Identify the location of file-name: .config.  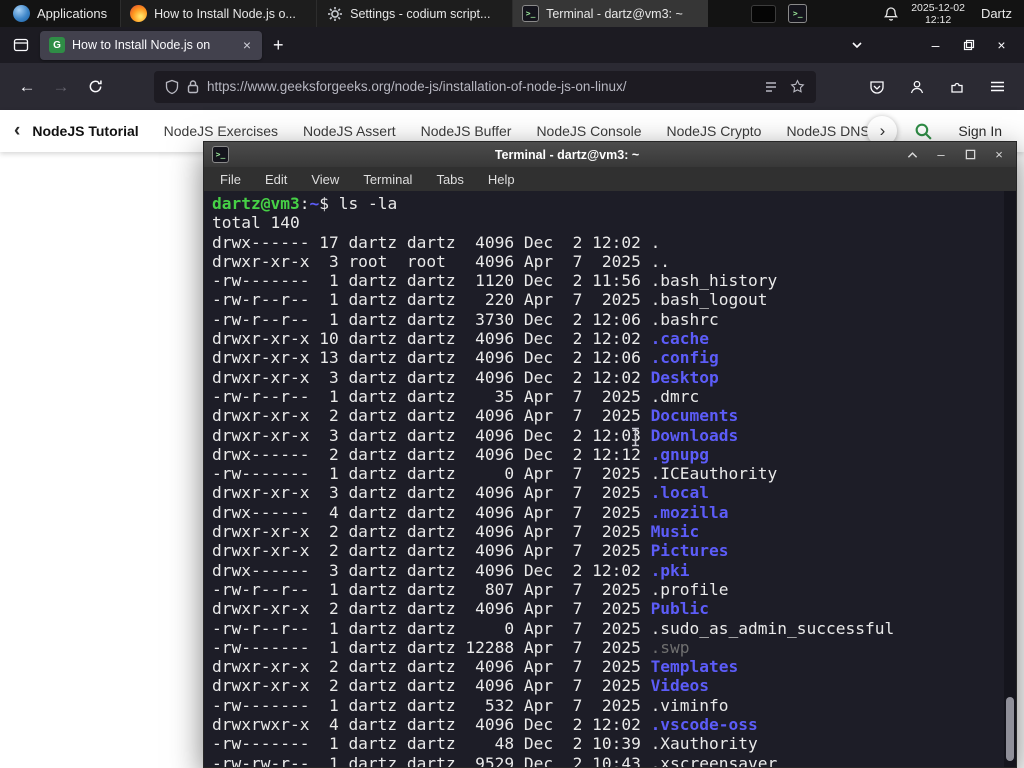
(684, 358).